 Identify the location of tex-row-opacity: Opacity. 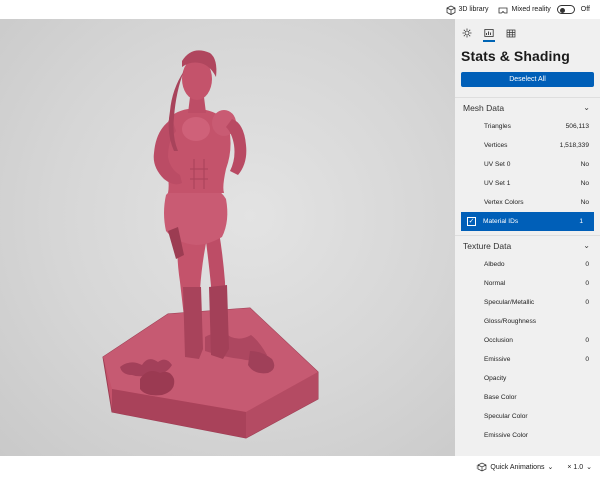
(527, 378).